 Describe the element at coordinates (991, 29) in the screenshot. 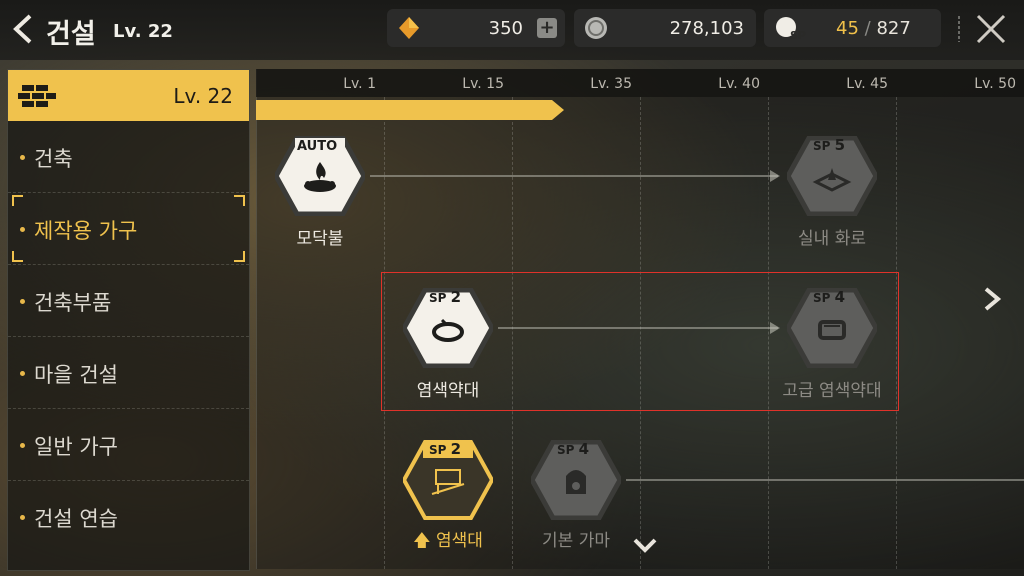

I see `close-icon` at that location.